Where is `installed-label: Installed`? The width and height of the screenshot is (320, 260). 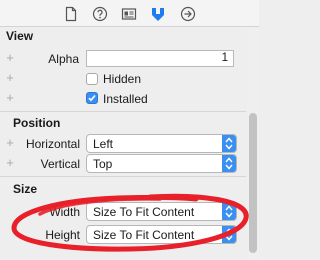 installed-label: Installed is located at coordinates (125, 99).